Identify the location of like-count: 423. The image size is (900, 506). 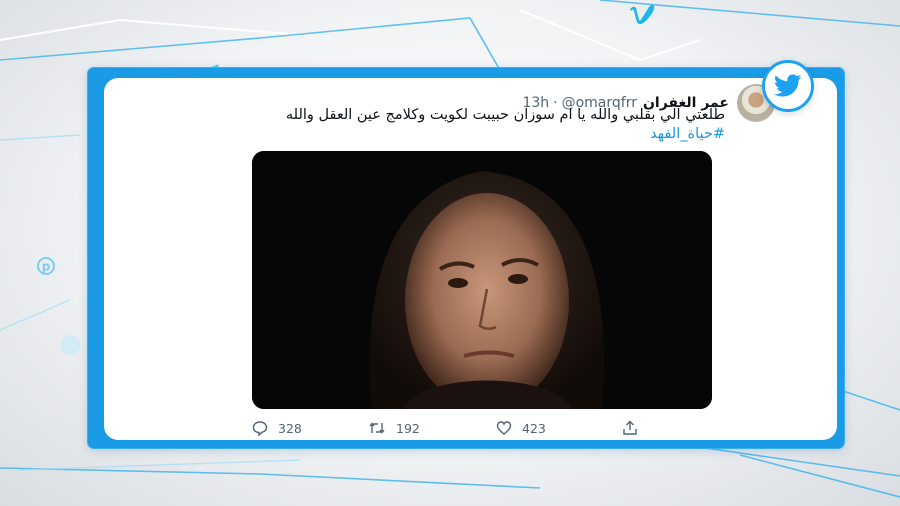
(534, 428).